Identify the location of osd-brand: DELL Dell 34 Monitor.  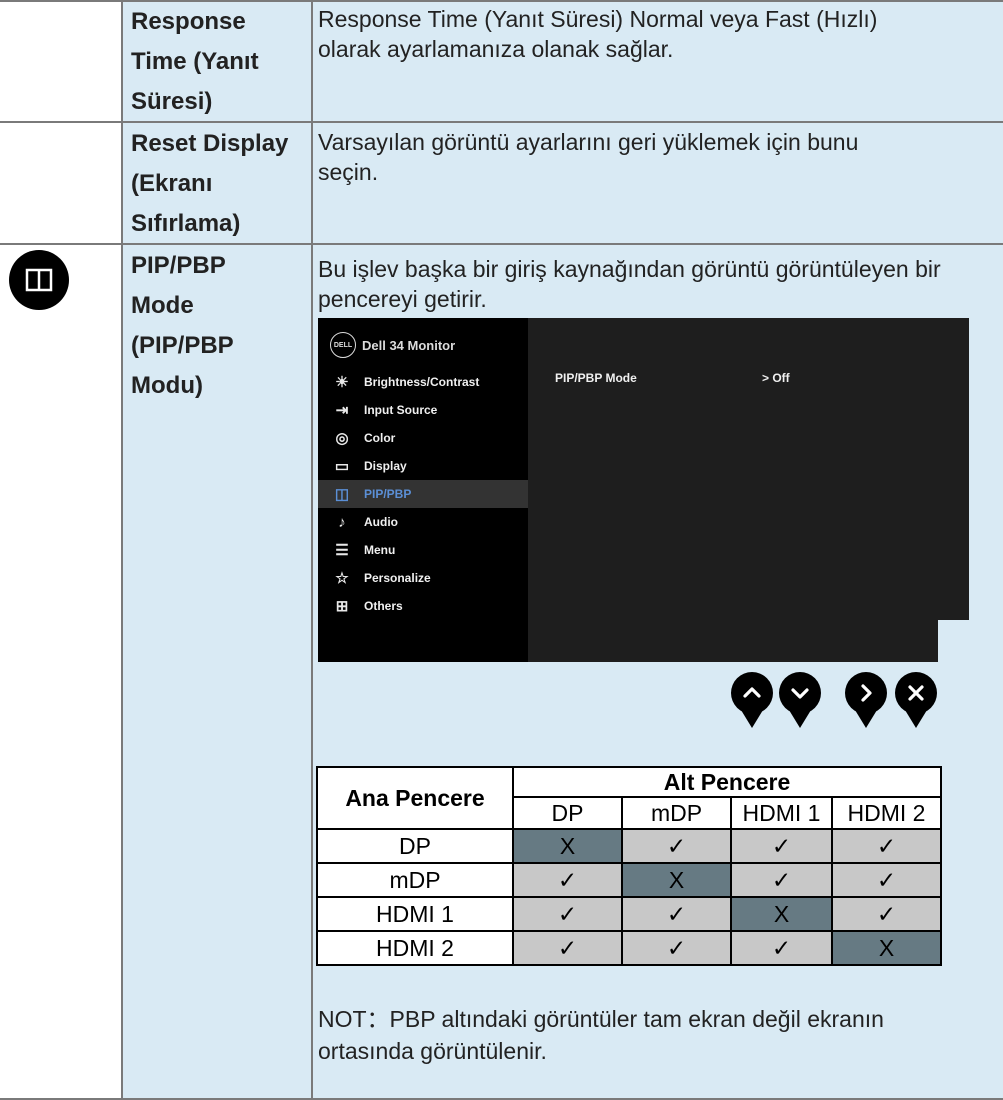
(392, 345).